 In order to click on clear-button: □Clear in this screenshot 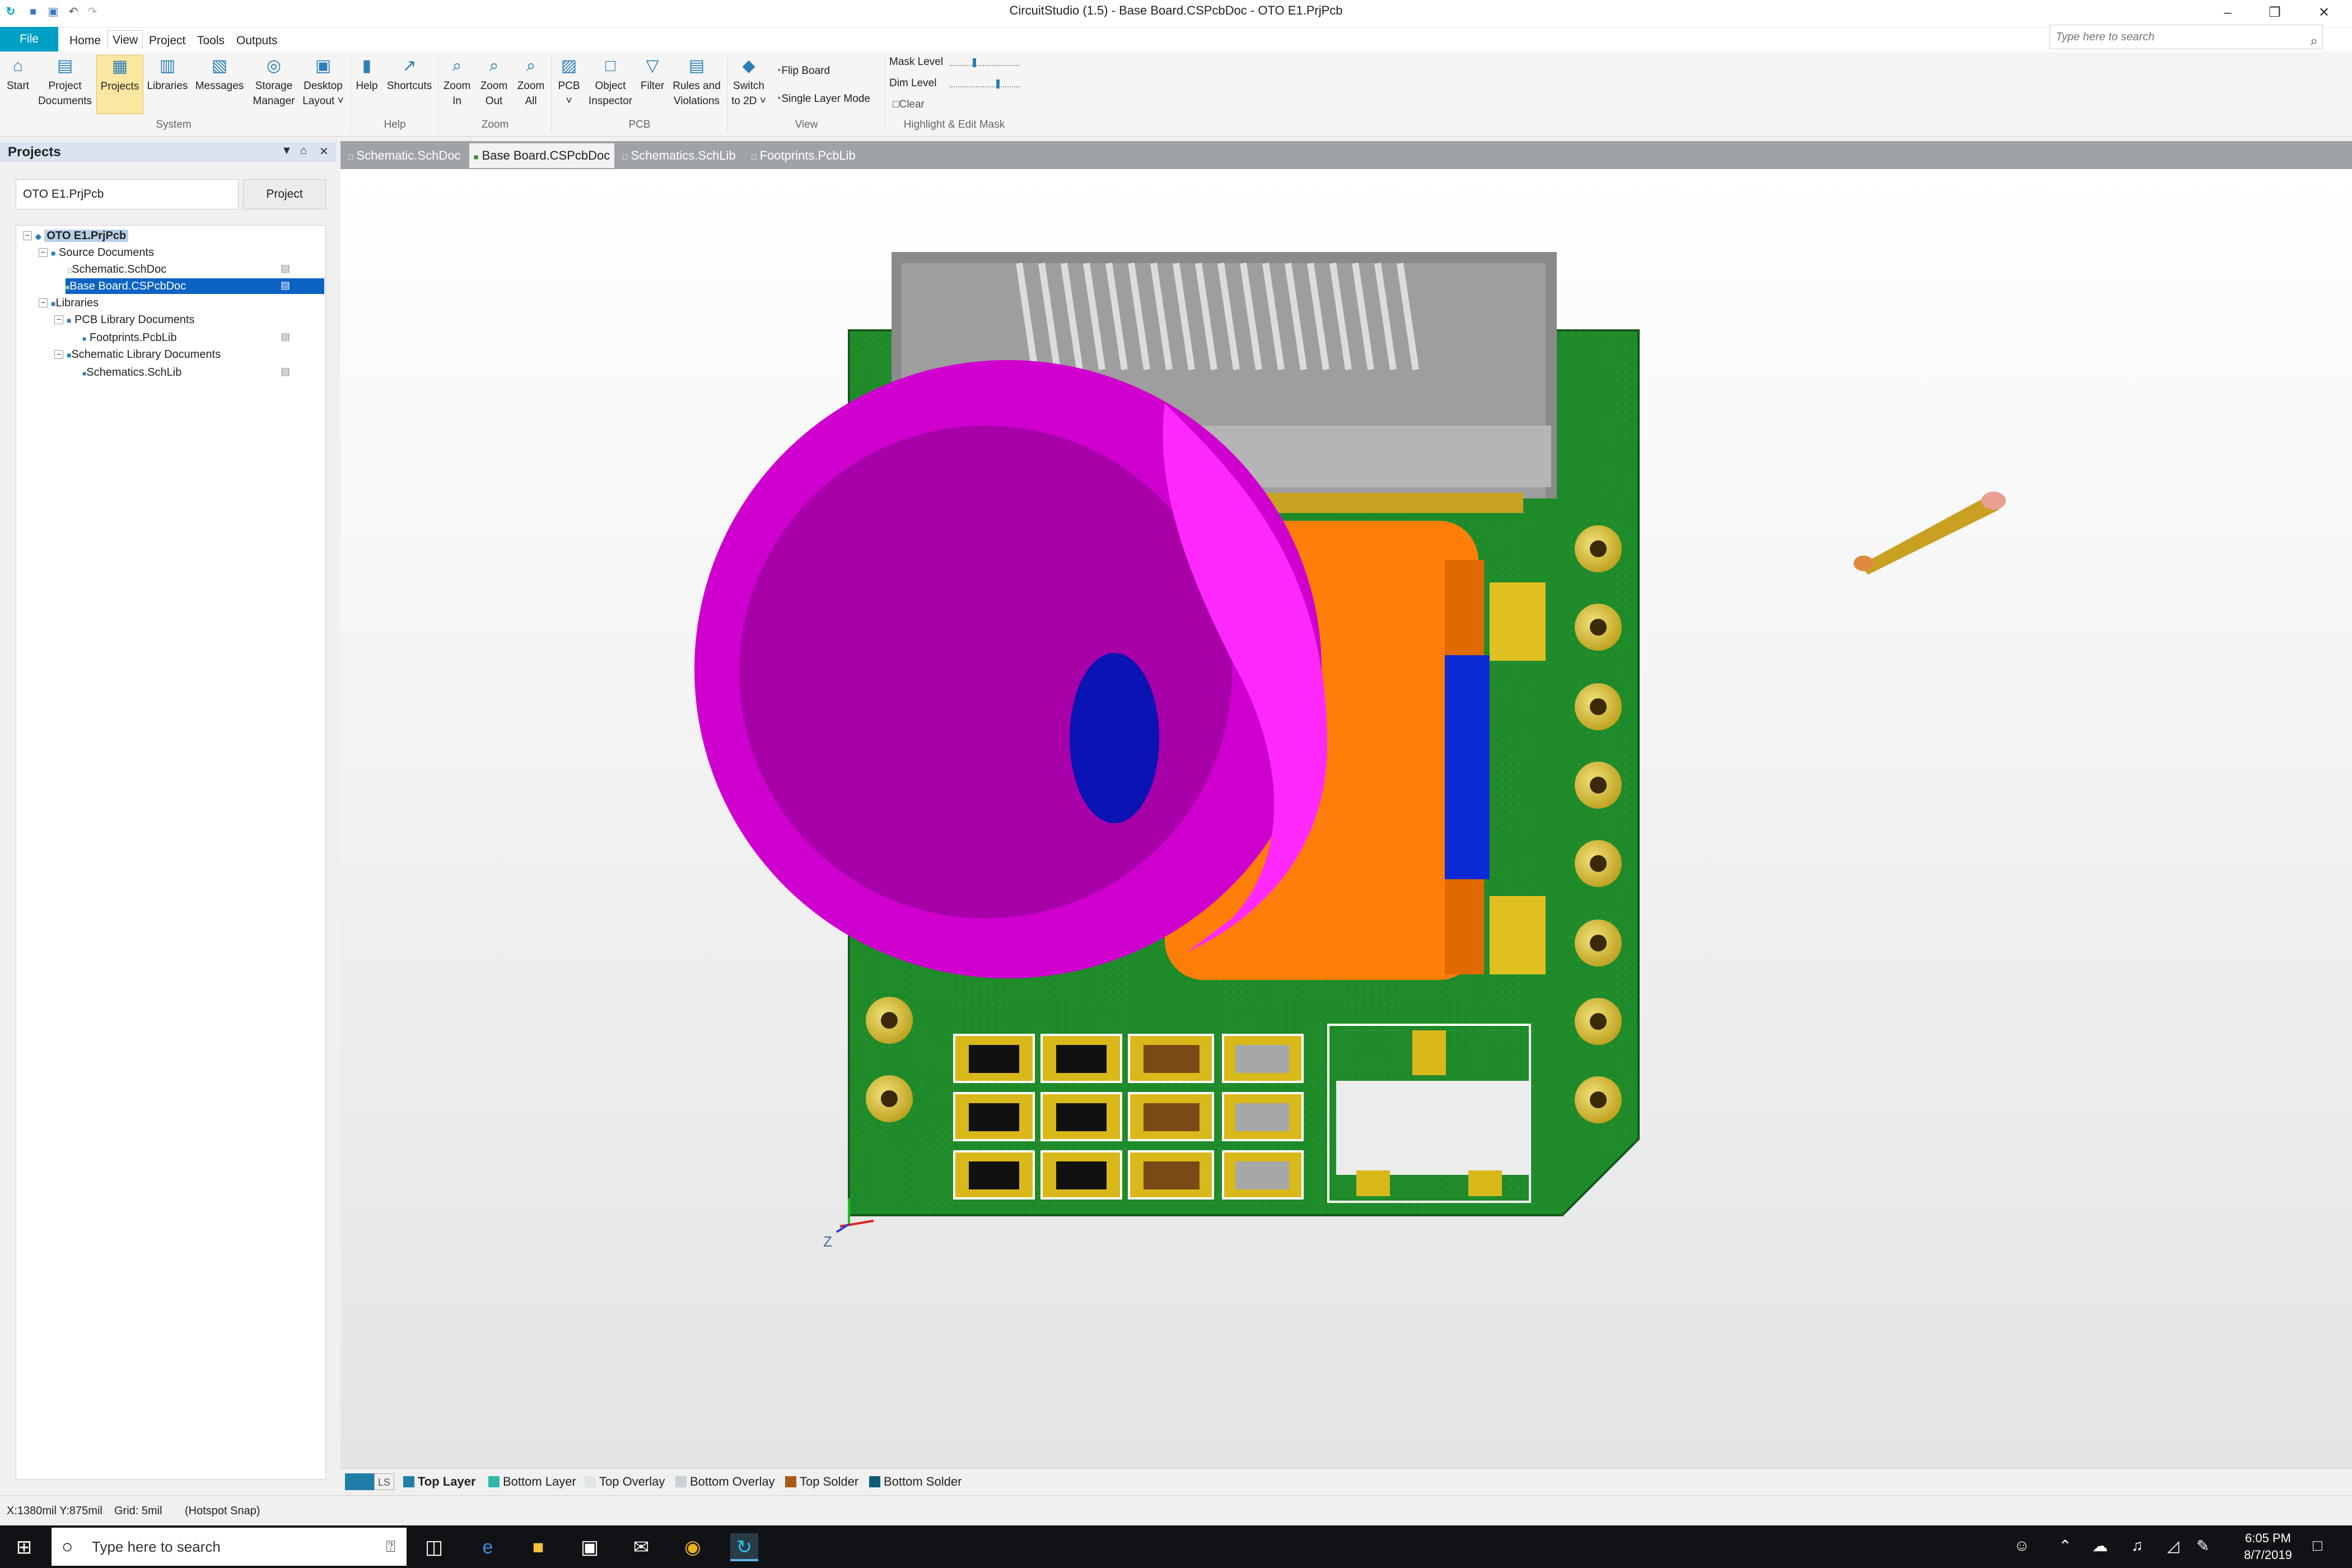, I will do `click(909, 105)`.